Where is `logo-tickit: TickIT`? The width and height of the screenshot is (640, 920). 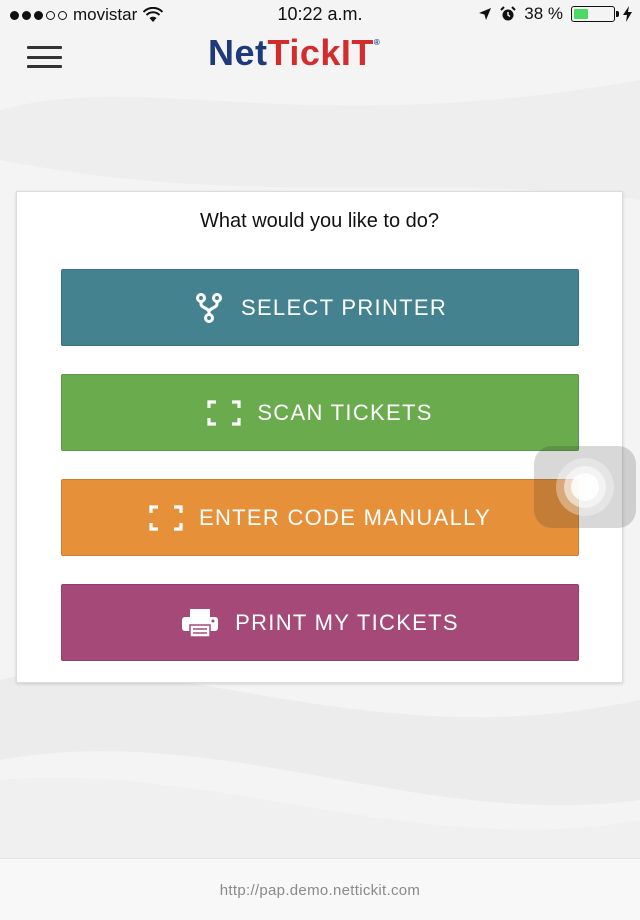 logo-tickit: TickIT is located at coordinates (320, 52).